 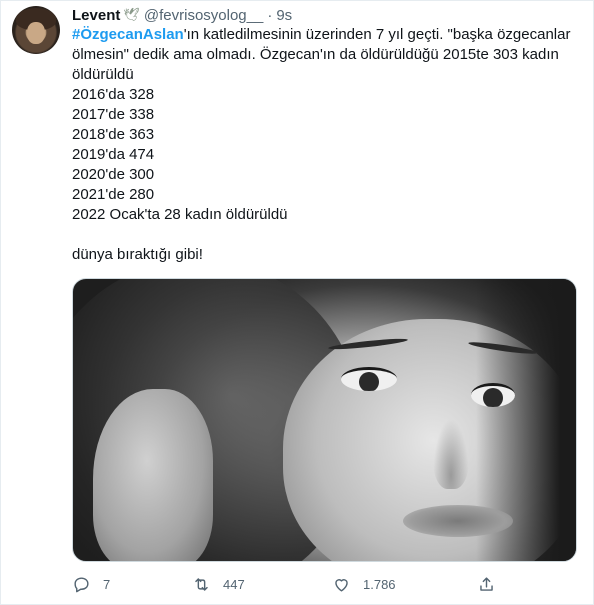 I want to click on reply-icon, so click(x=81, y=584).